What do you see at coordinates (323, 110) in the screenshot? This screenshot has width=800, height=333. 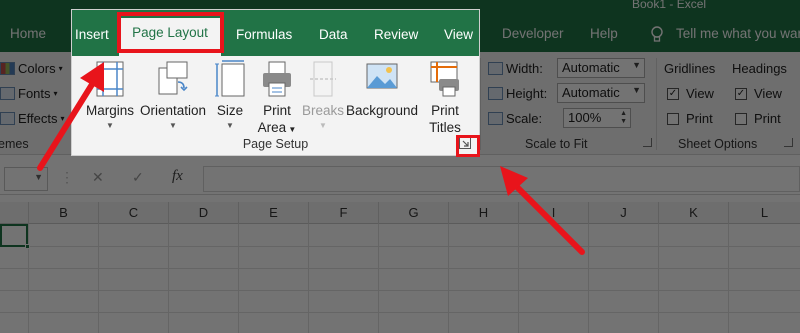 I see `breaks-label: Breaks` at bounding box center [323, 110].